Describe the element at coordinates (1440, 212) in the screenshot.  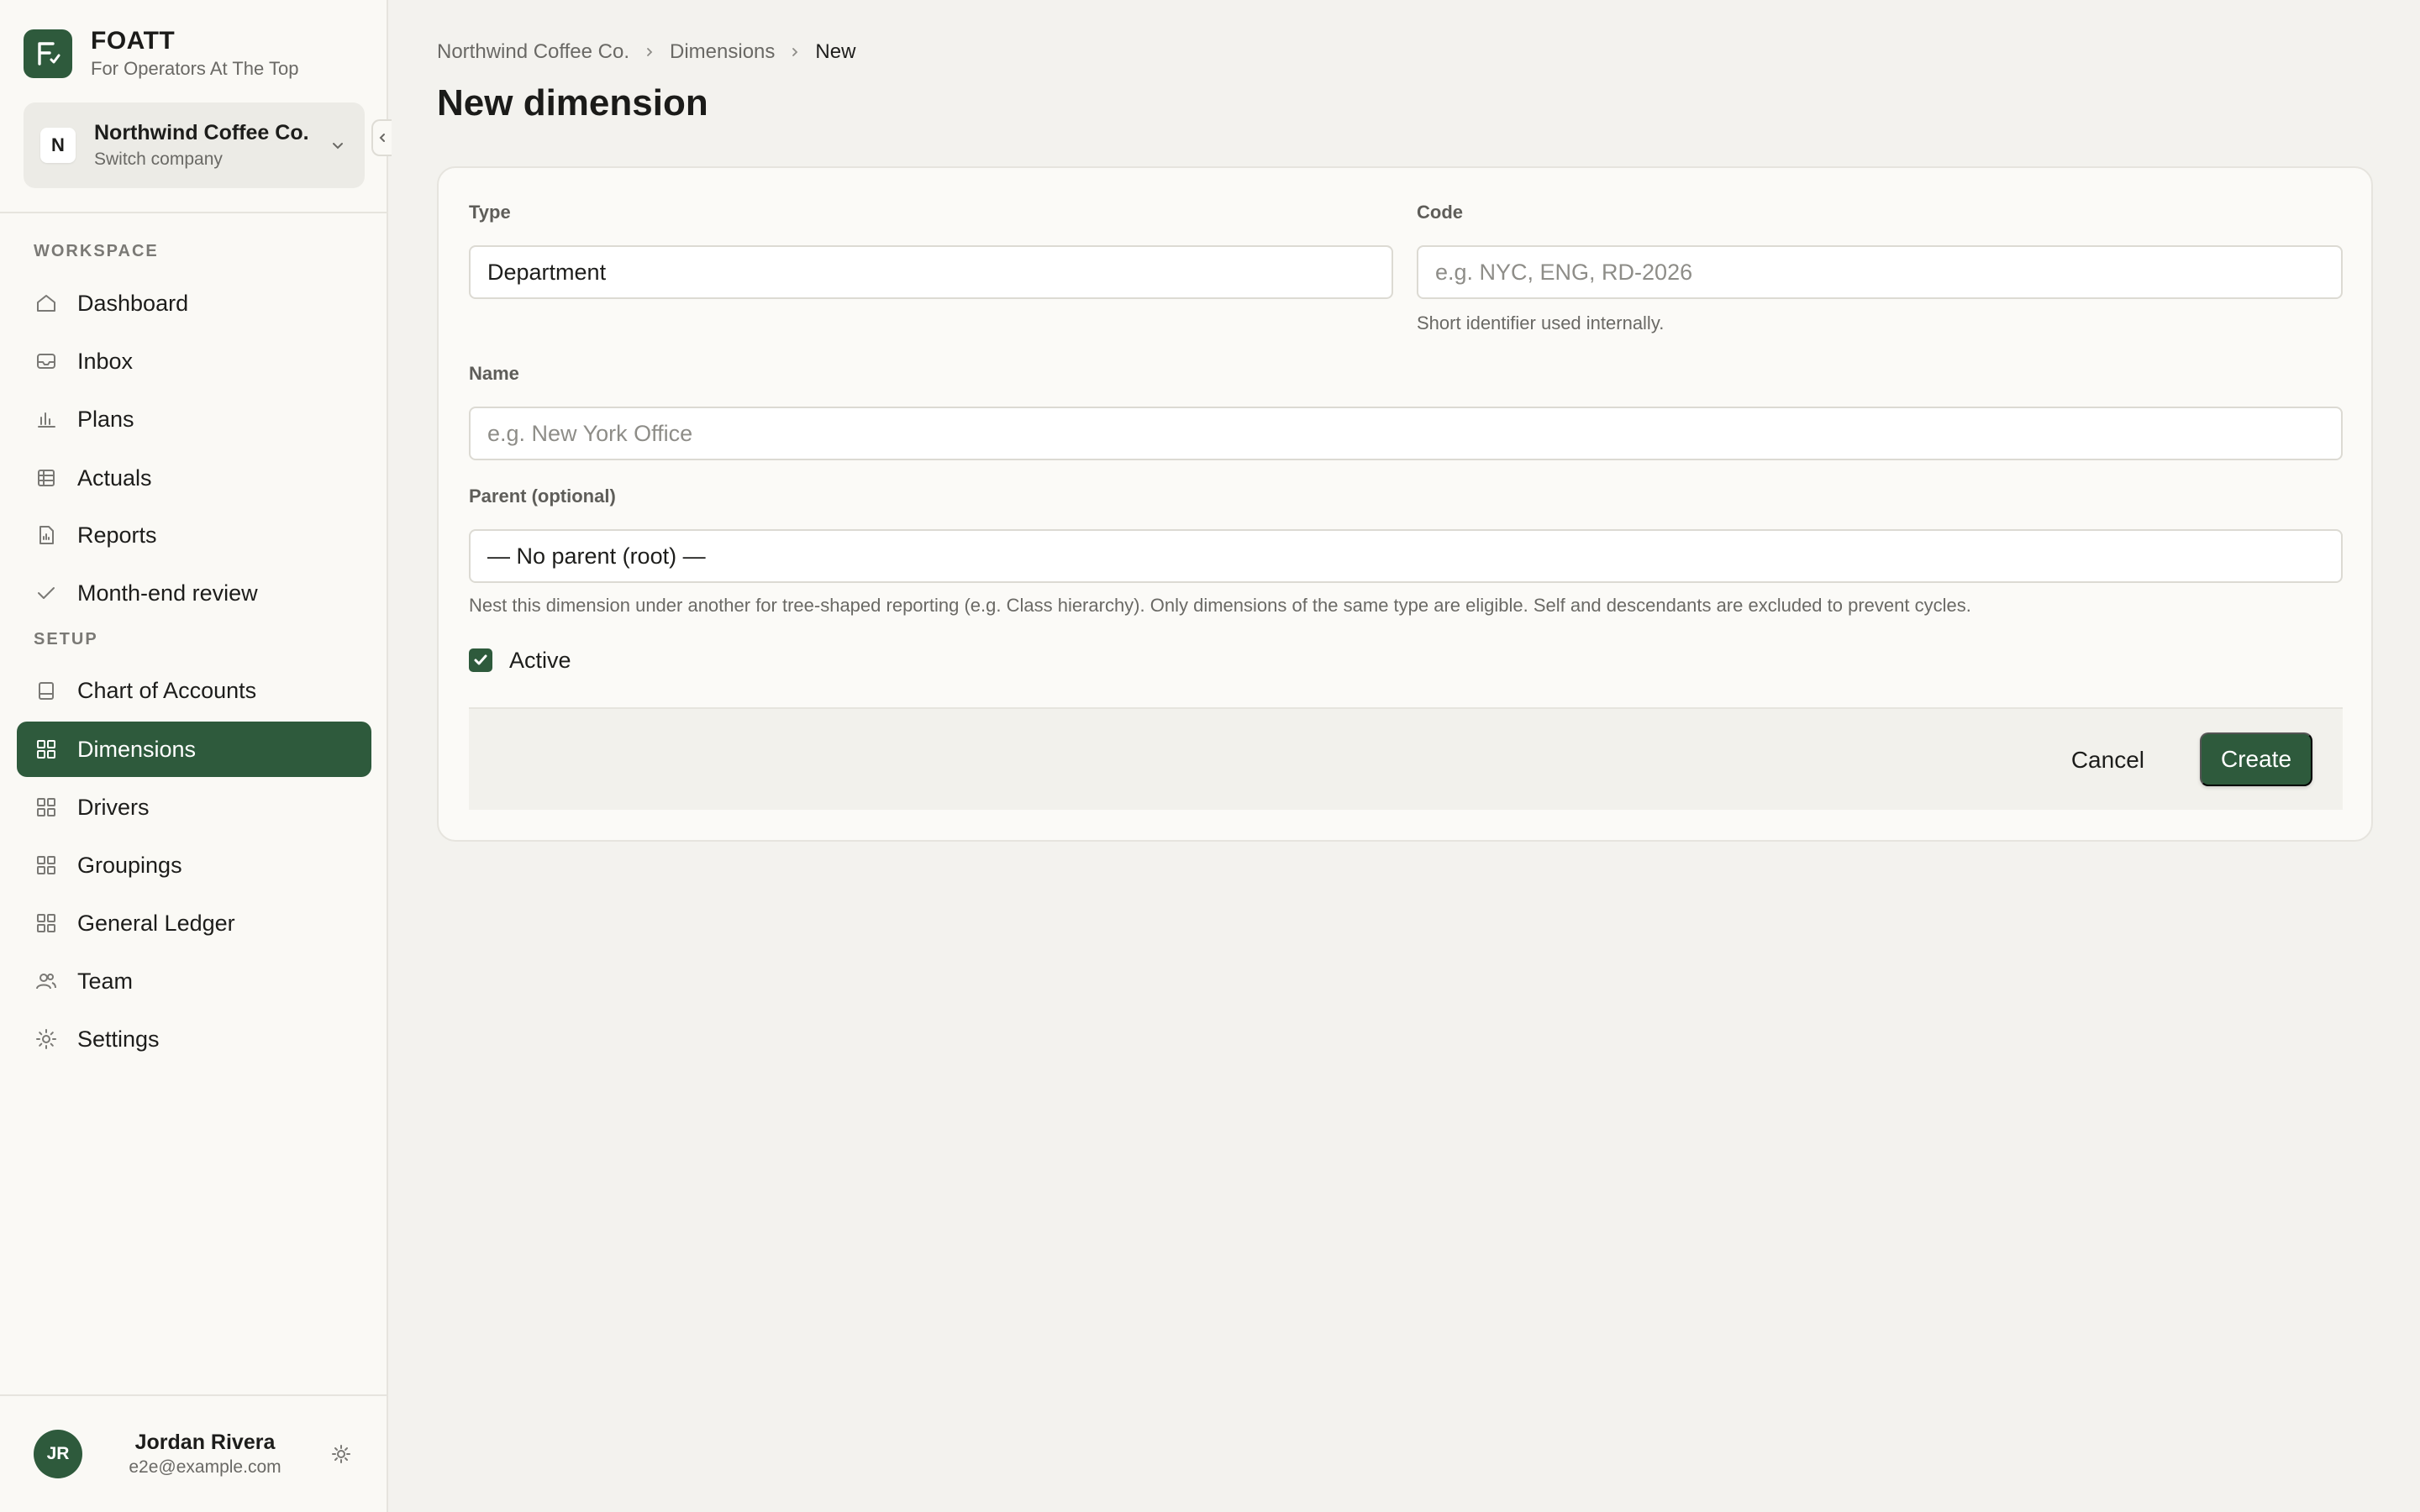
I see `code-label: Code` at that location.